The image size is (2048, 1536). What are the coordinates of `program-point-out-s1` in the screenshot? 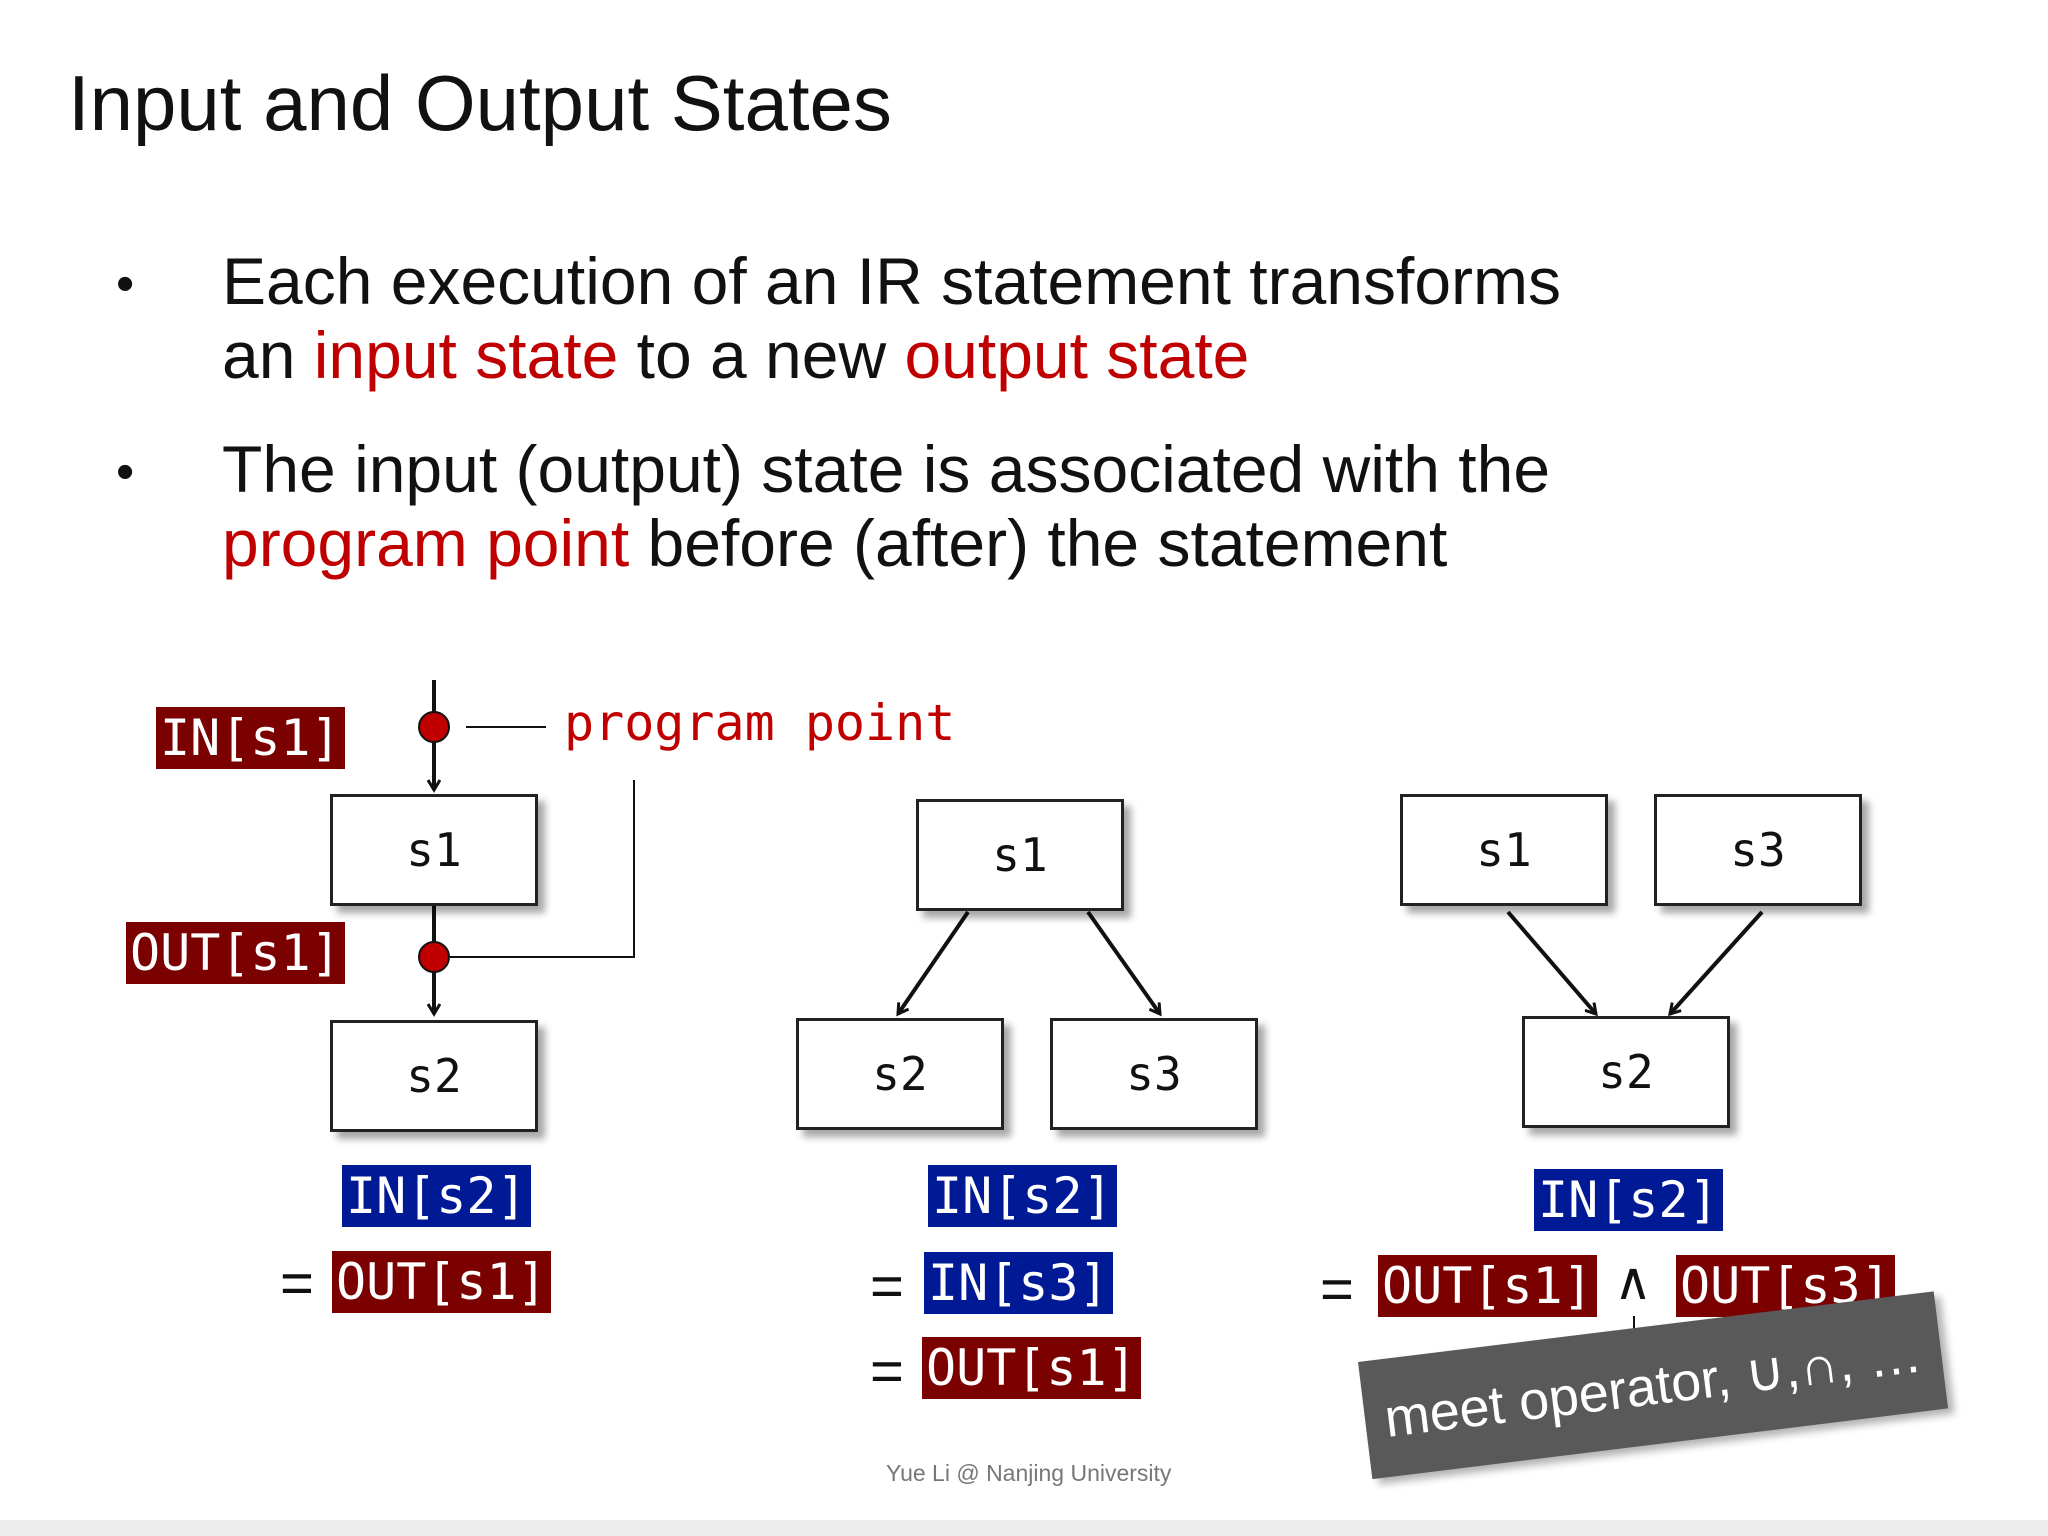 It's located at (434, 957).